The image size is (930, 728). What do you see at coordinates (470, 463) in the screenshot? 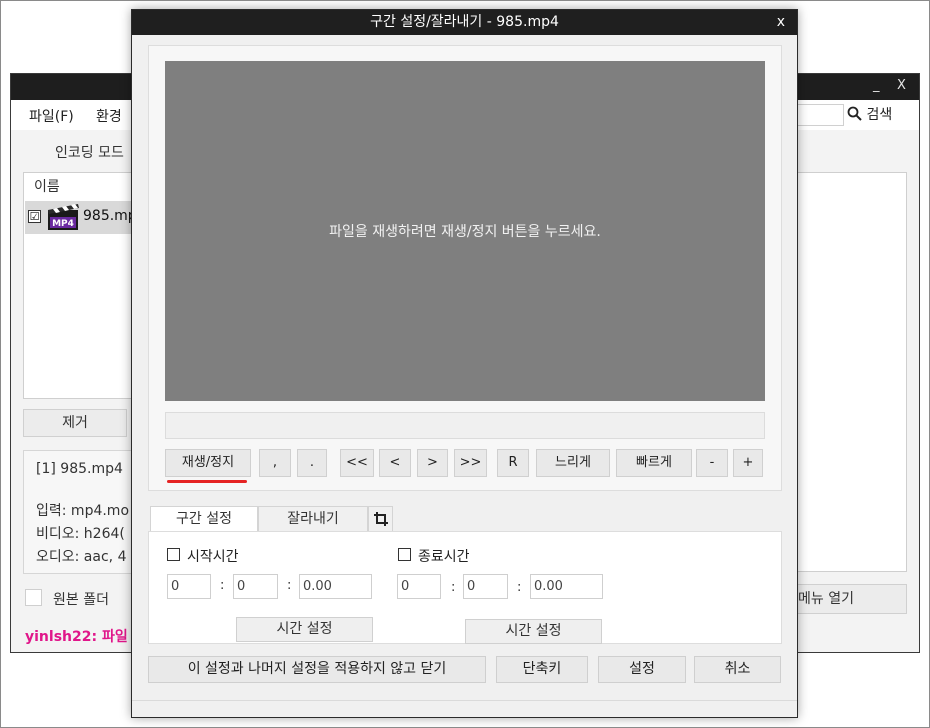
I see `forward-fast-button: >>` at bounding box center [470, 463].